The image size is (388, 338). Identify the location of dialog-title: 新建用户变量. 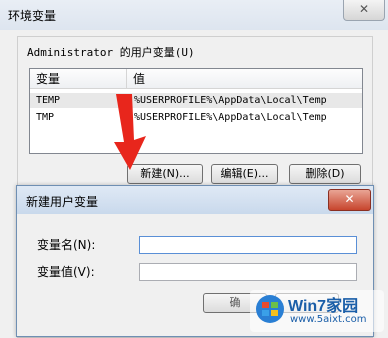
(62, 202).